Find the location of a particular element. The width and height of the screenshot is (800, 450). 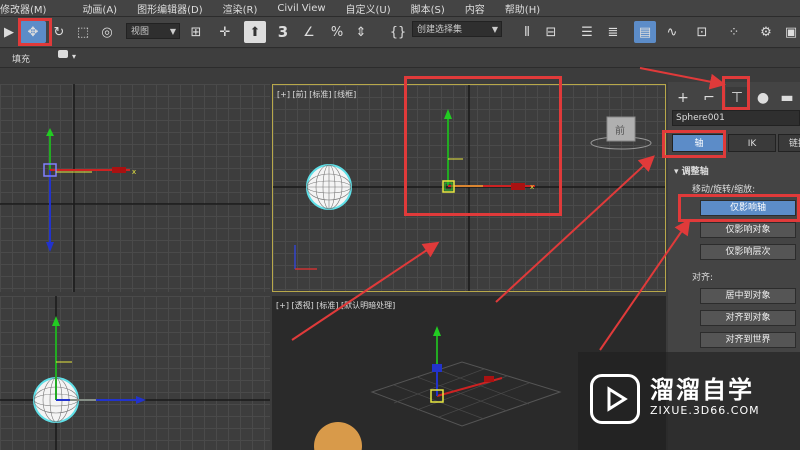

highlight-affect-pivot-only is located at coordinates (739, 208).